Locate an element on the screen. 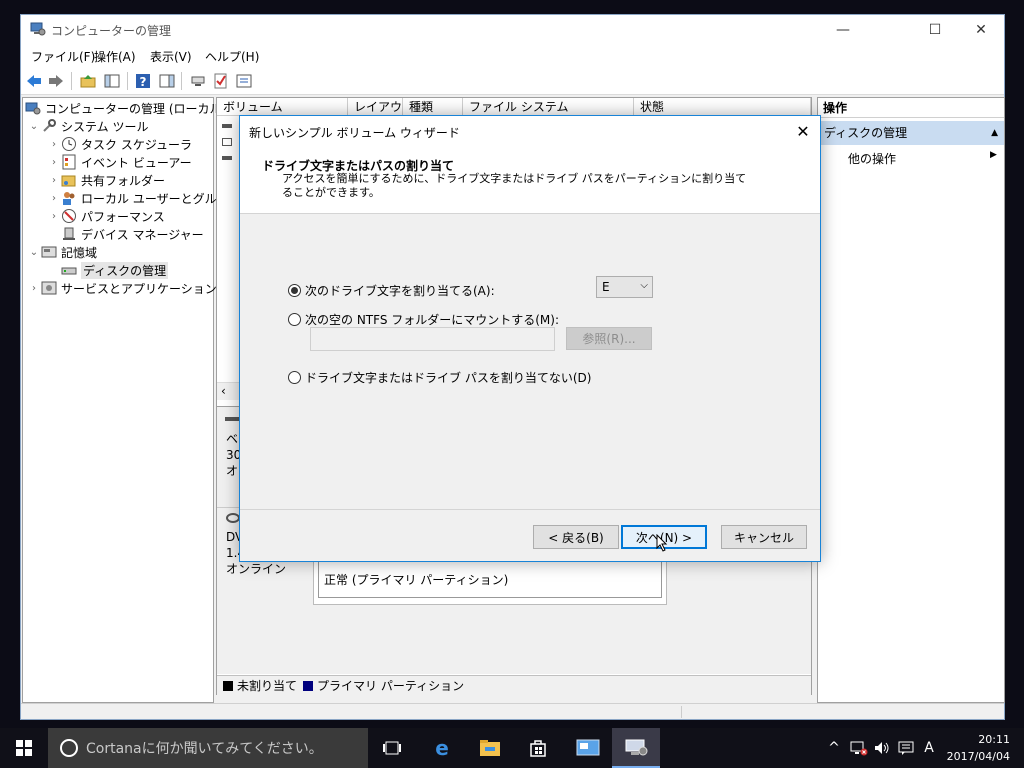 The image size is (1024, 768). computer-management-taskbar-icon is located at coordinates (636, 748).